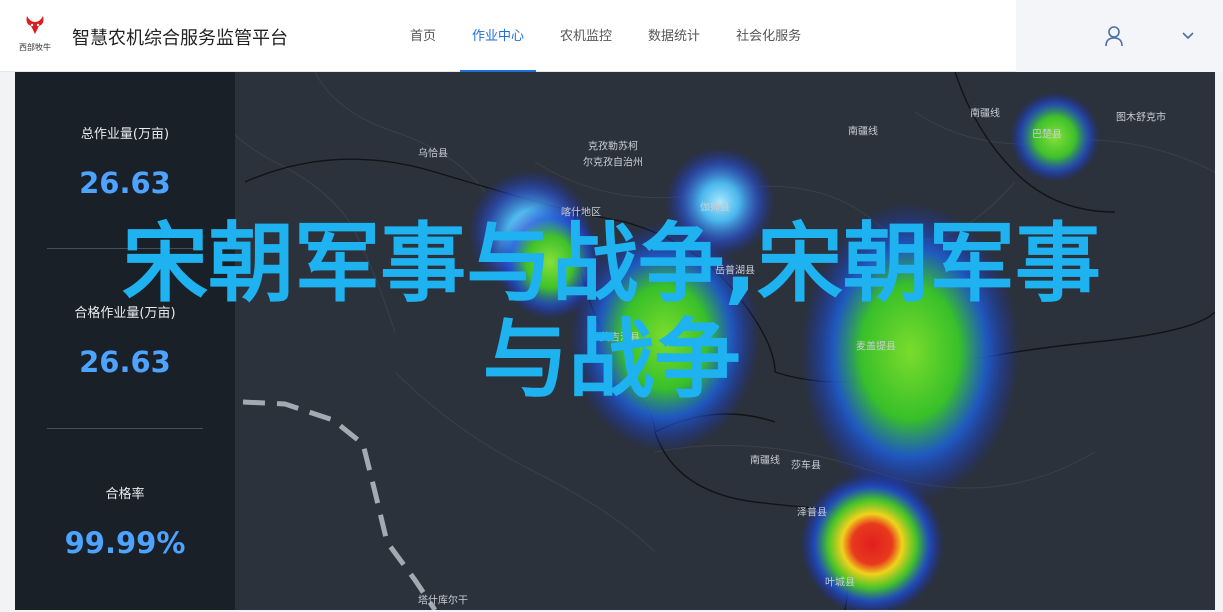 Image resolution: width=1223 pixels, height=612 pixels. Describe the element at coordinates (620, 338) in the screenshot. I see `place-label: 英吉沙县` at that location.